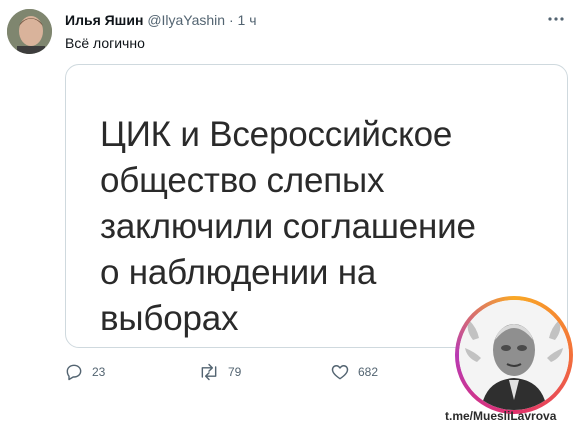 The height and width of the screenshot is (433, 588). What do you see at coordinates (169, 318) in the screenshot?
I see `image-text-line: выборах` at bounding box center [169, 318].